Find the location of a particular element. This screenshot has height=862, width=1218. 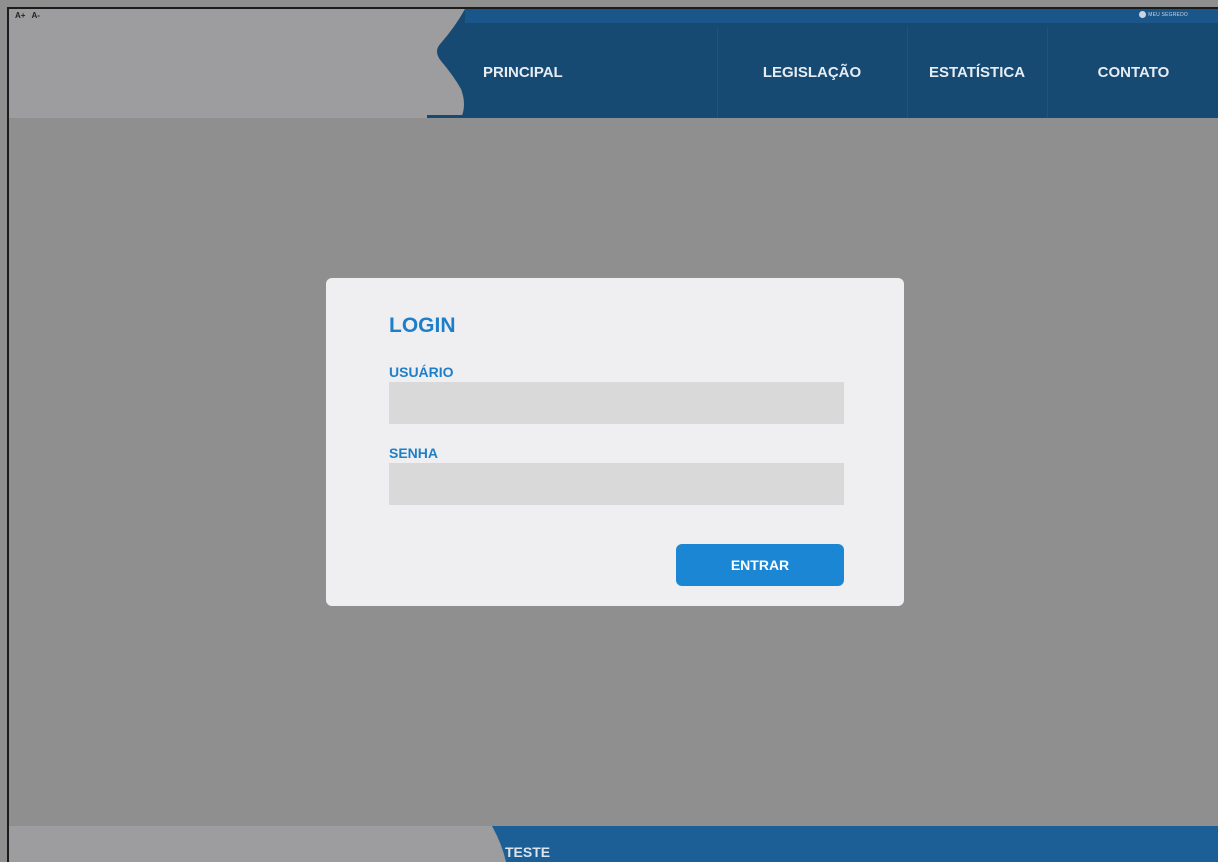

font-decrease-button: A- is located at coordinates (35, 16).